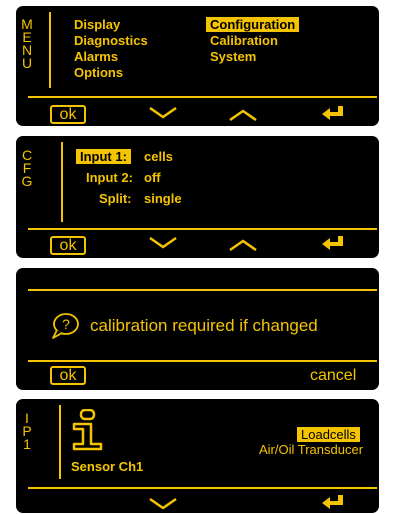  I want to click on question-bubble-icon: ?, so click(65, 326).